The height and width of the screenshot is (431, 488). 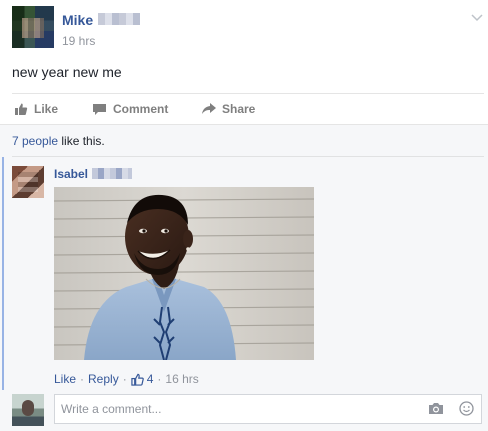 I want to click on post-timestamp: 19 hrs, so click(x=78, y=41).